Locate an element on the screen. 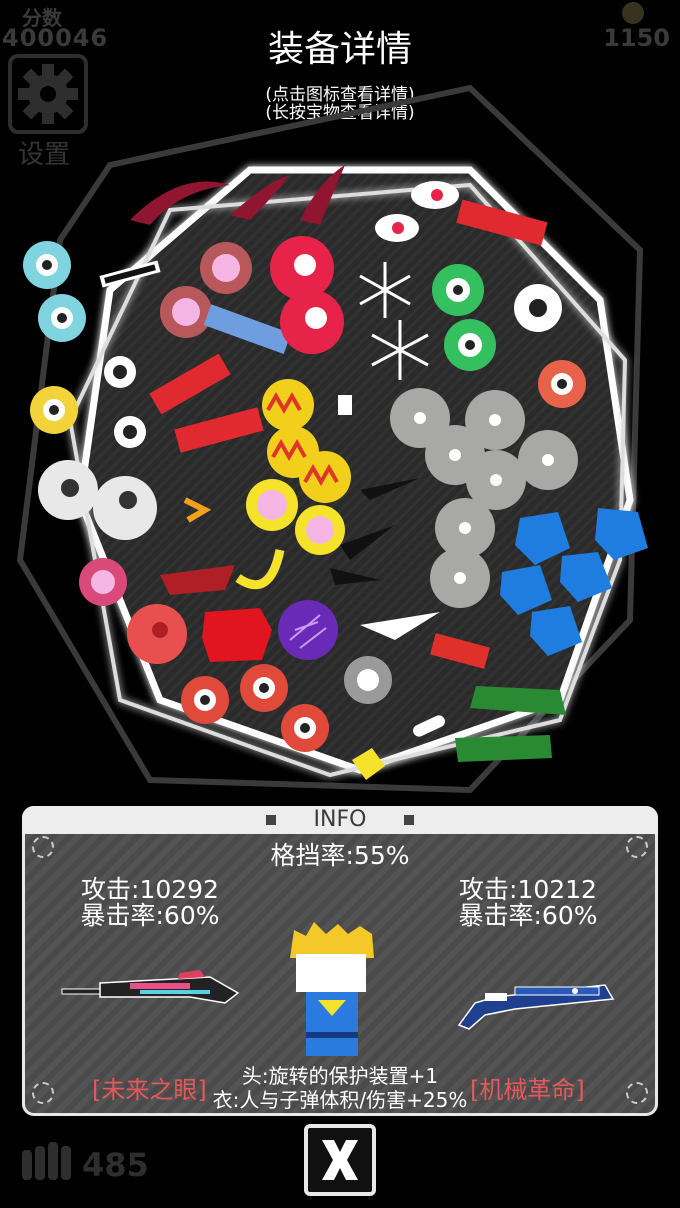 This screenshot has width=680, height=1208. purple-orb-icon is located at coordinates (308, 630).